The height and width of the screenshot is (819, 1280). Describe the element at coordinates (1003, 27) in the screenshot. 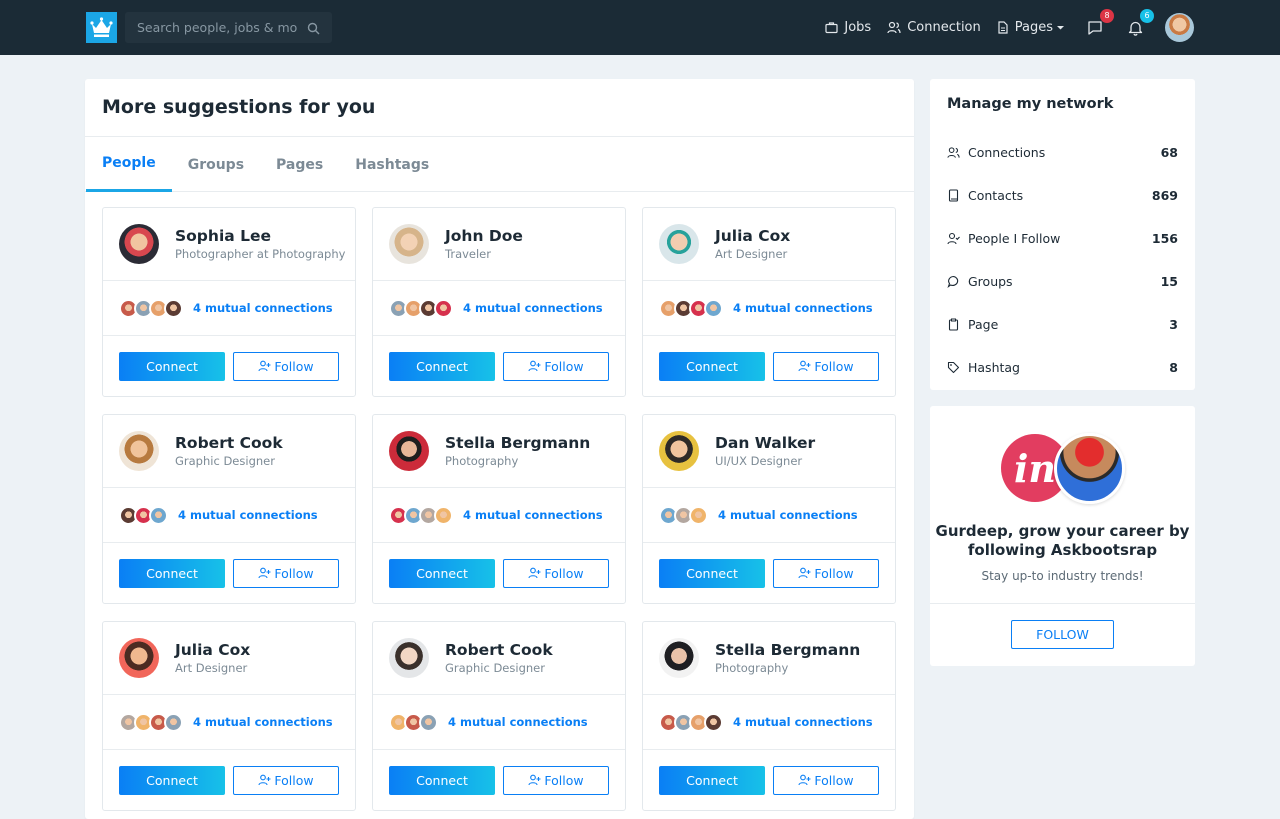

I see `file-icon` at that location.